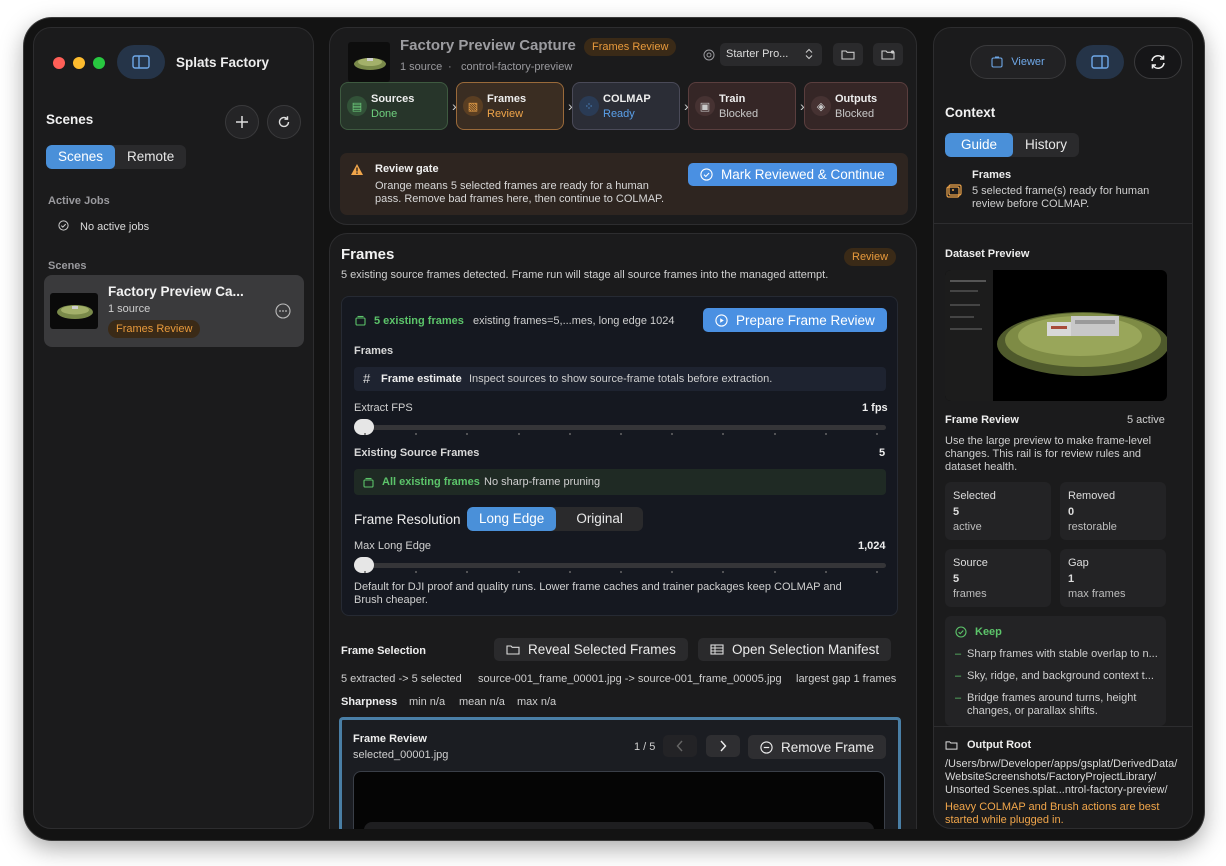 The width and height of the screenshot is (1226, 866). I want to click on stat-selected-value: 5, so click(956, 512).